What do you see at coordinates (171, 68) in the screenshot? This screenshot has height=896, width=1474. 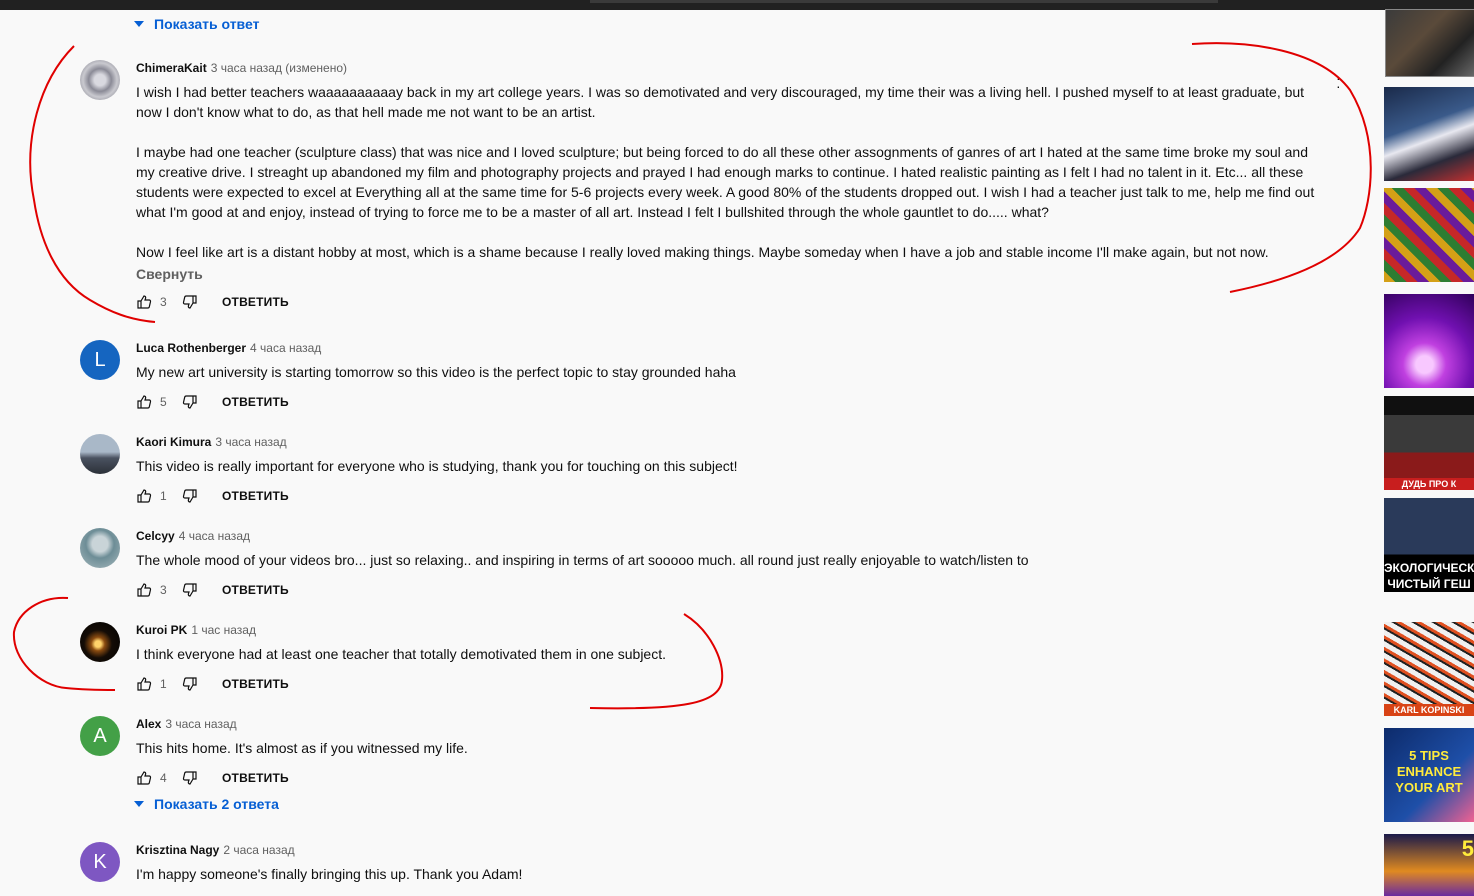 I see `comment-author: ChimeraKait` at bounding box center [171, 68].